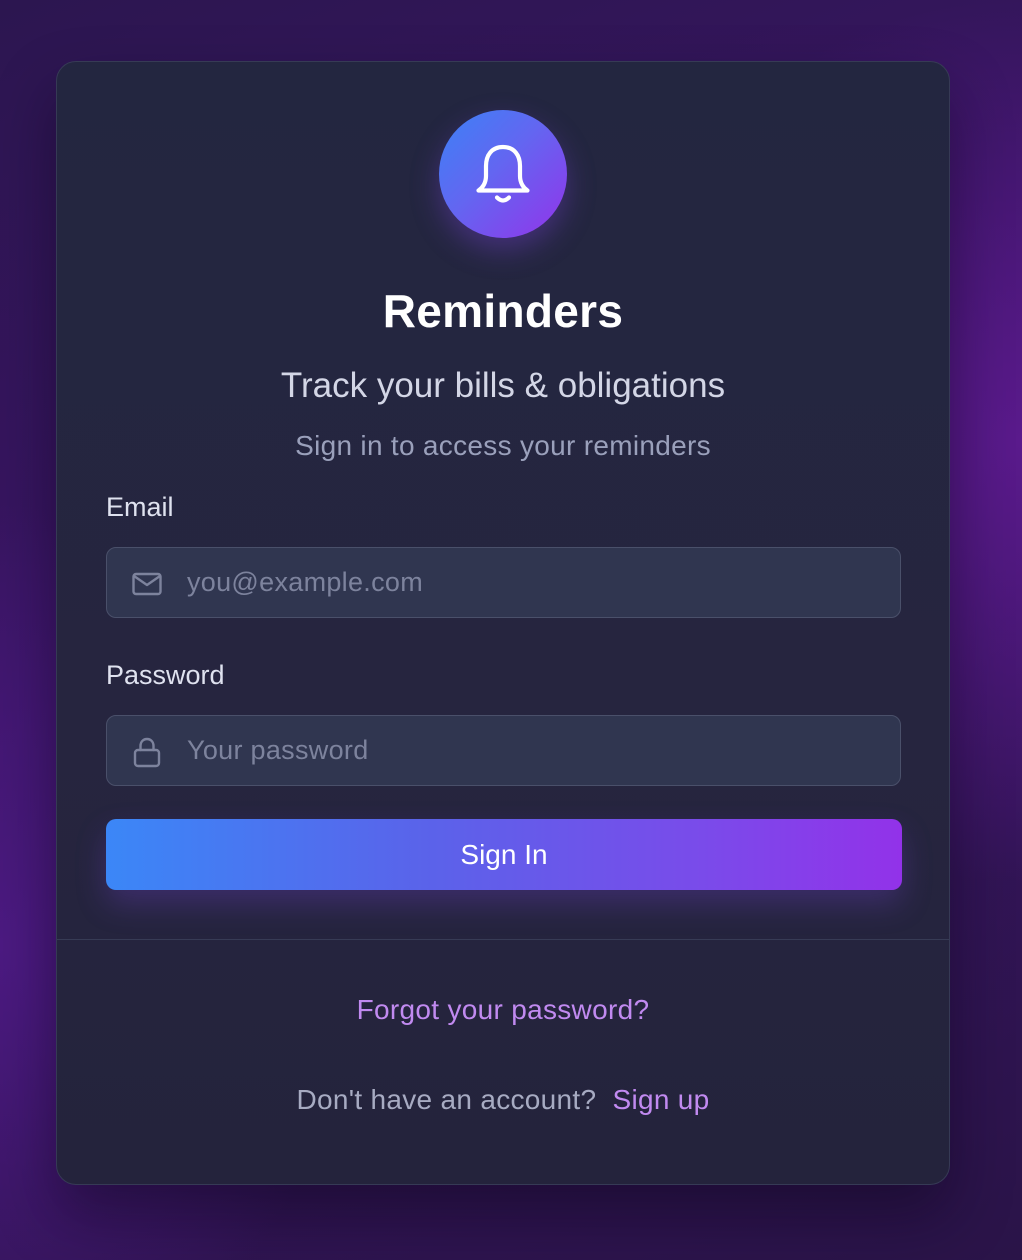  I want to click on app-logo, so click(503, 174).